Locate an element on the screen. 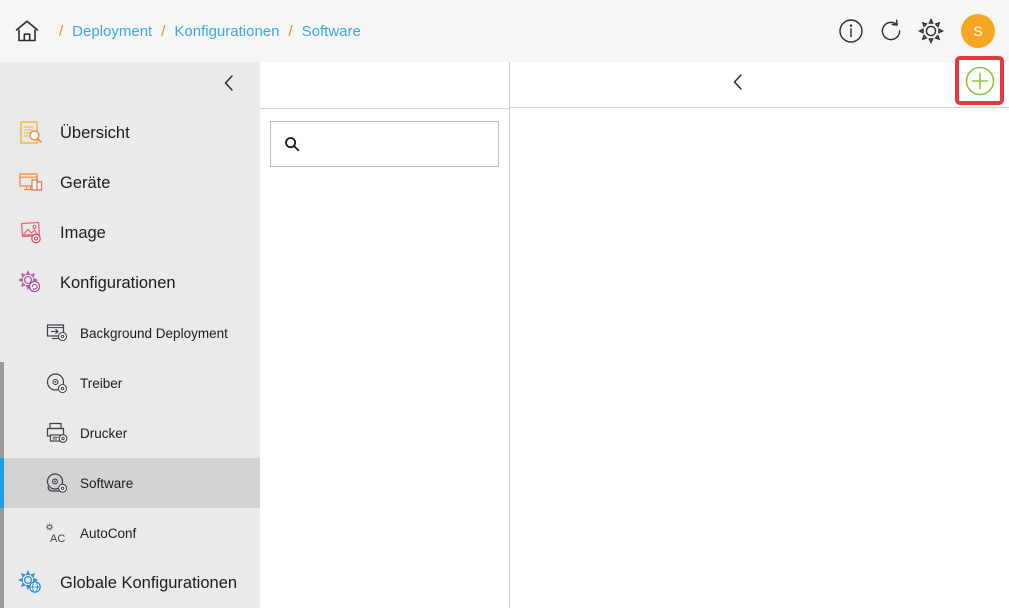 The height and width of the screenshot is (608, 1009). sidebar-collapse-button is located at coordinates (130, 85).